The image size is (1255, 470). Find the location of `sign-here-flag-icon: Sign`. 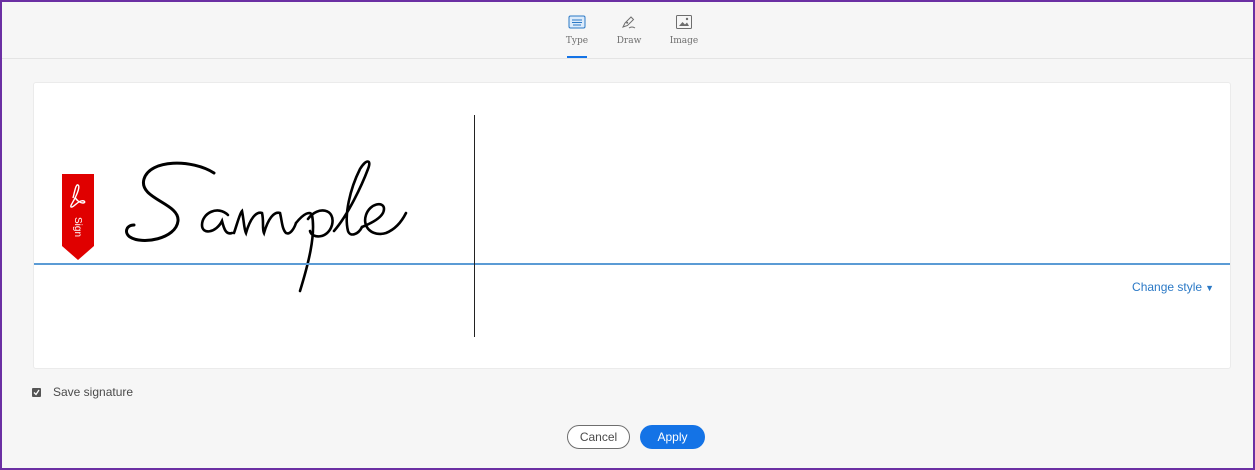

sign-here-flag-icon: Sign is located at coordinates (78, 217).